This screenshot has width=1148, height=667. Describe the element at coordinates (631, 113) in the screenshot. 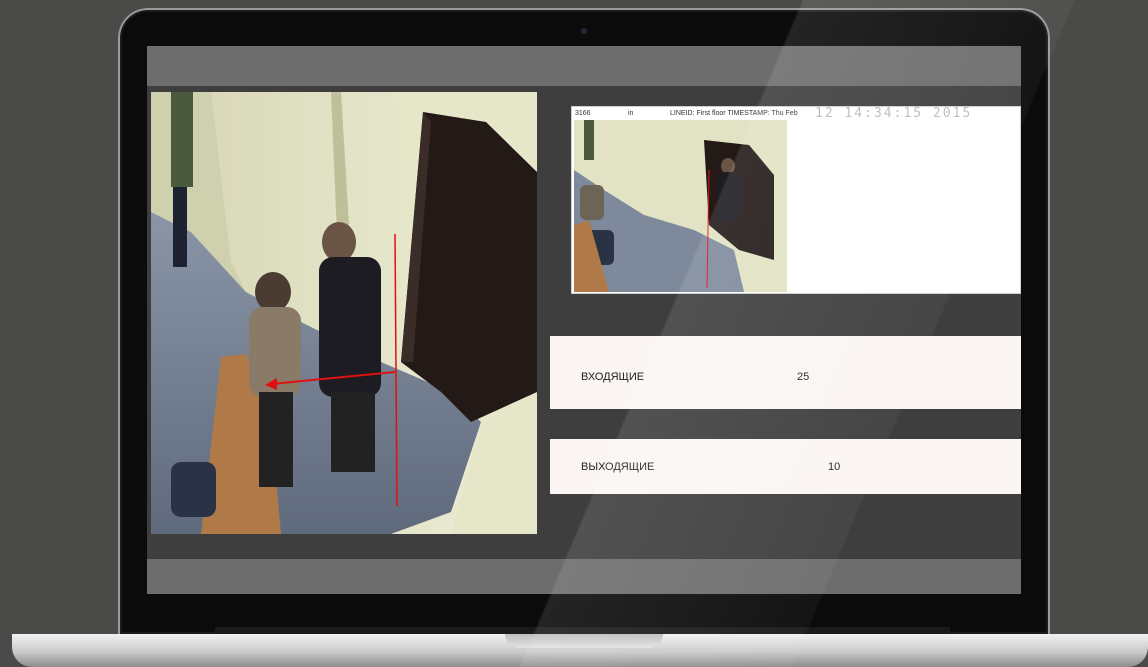

I see `snapshot-direction: in` at that location.